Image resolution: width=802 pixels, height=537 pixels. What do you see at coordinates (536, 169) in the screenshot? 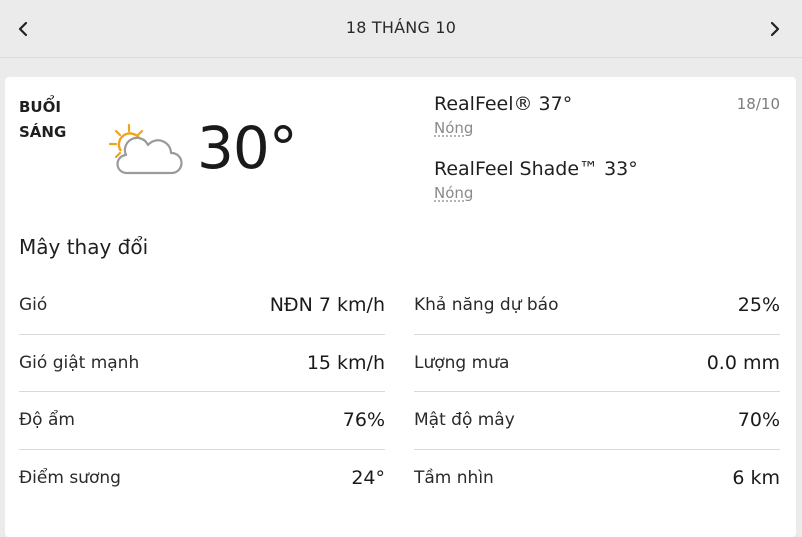
I see `realfeel-shade-value: RealFeel Shade™ 33°` at bounding box center [536, 169].